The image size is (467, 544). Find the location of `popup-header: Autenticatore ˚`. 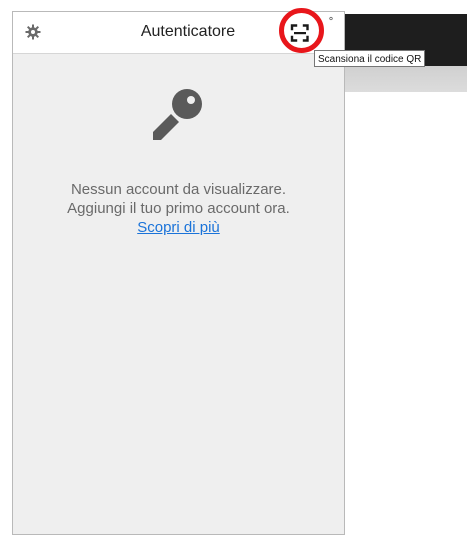

popup-header: Autenticatore ˚ is located at coordinates (178, 31).